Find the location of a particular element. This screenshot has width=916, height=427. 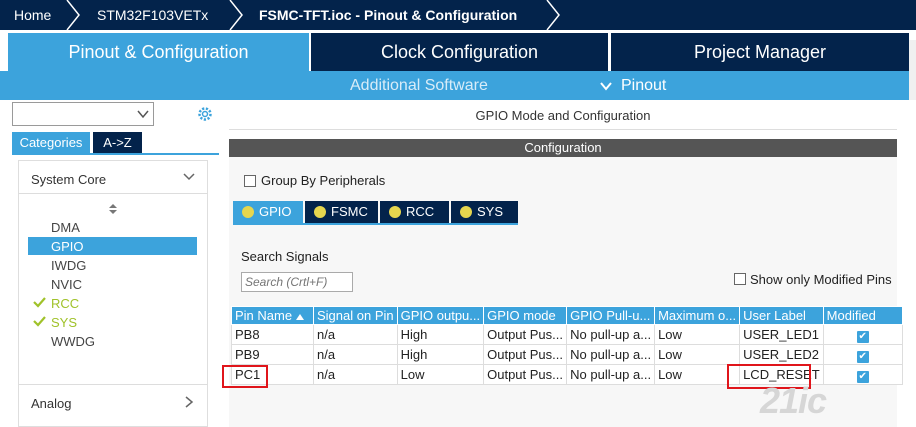

sub-toolbar: Additional Software Pinout is located at coordinates (458, 85).